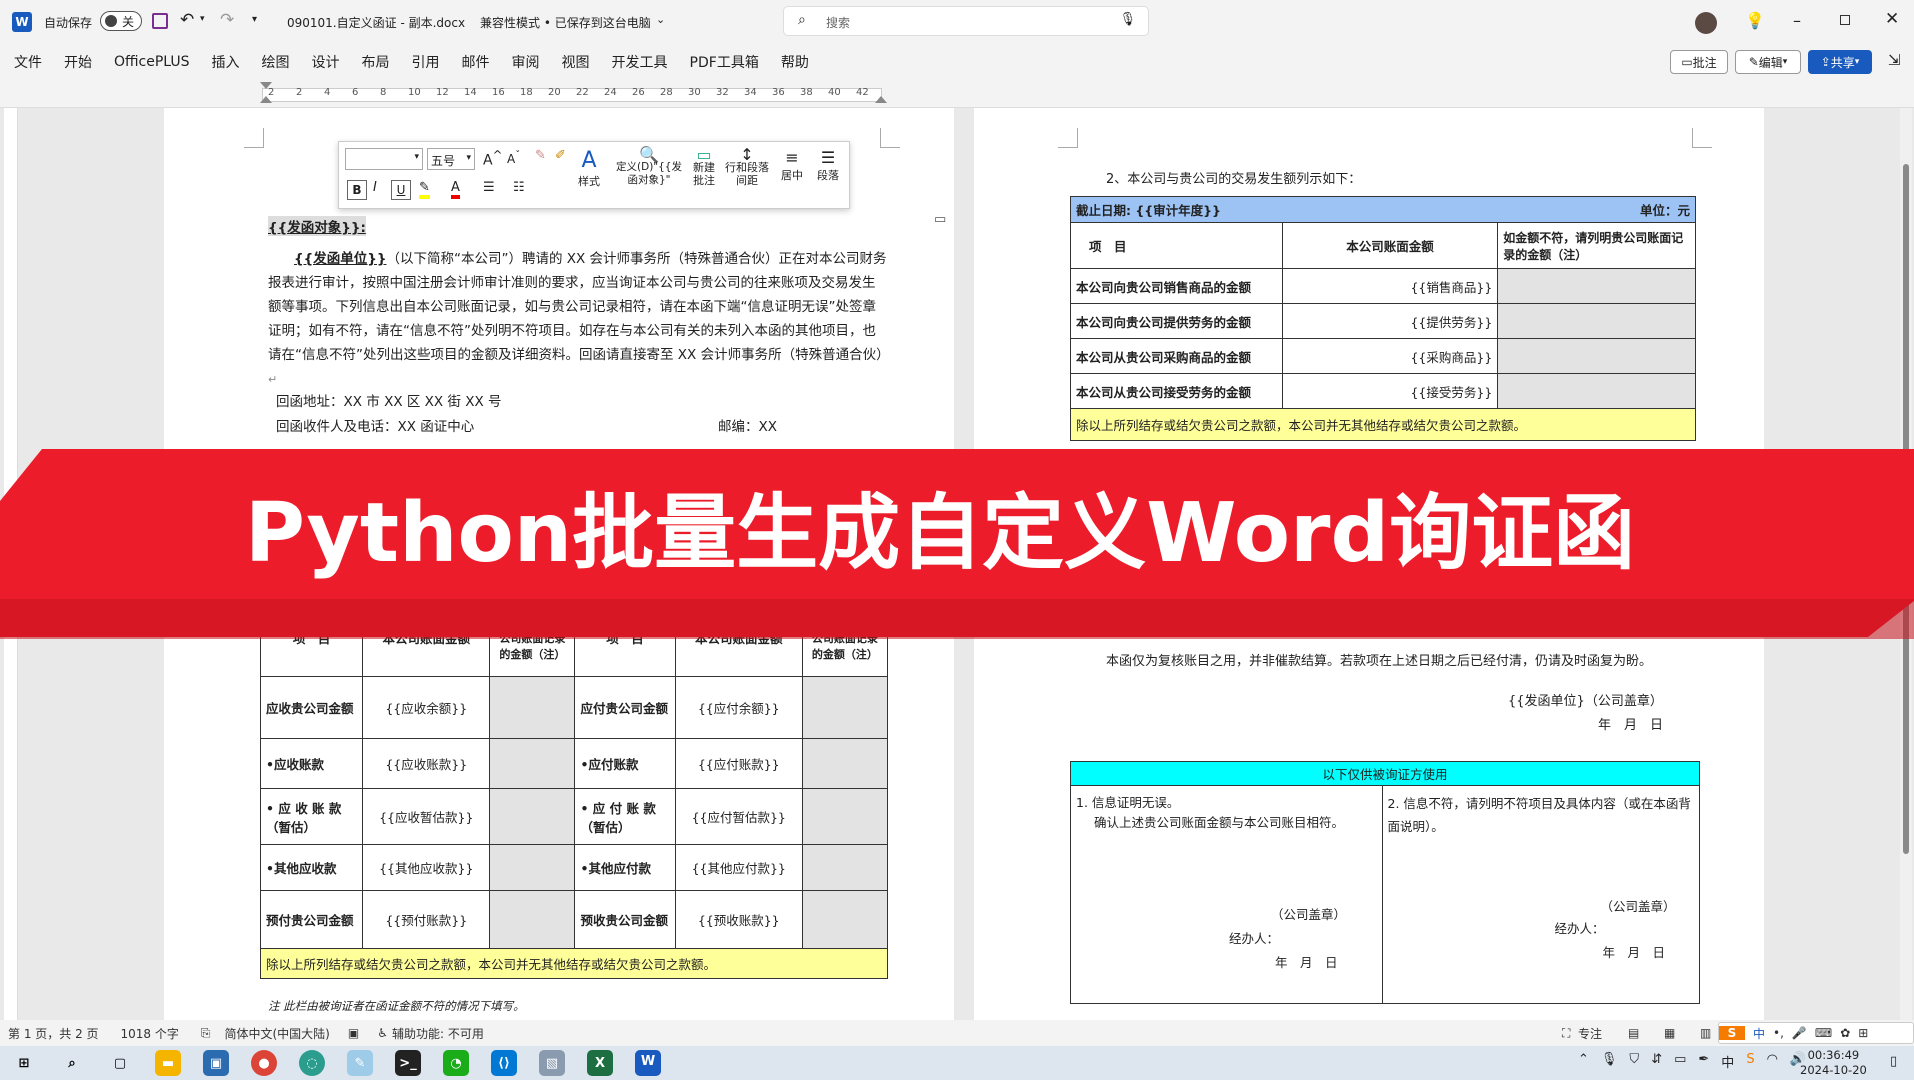 This screenshot has width=1914, height=1080. I want to click on define-button: 🔍 定义(D)"{{发函对象}", so click(649, 167).